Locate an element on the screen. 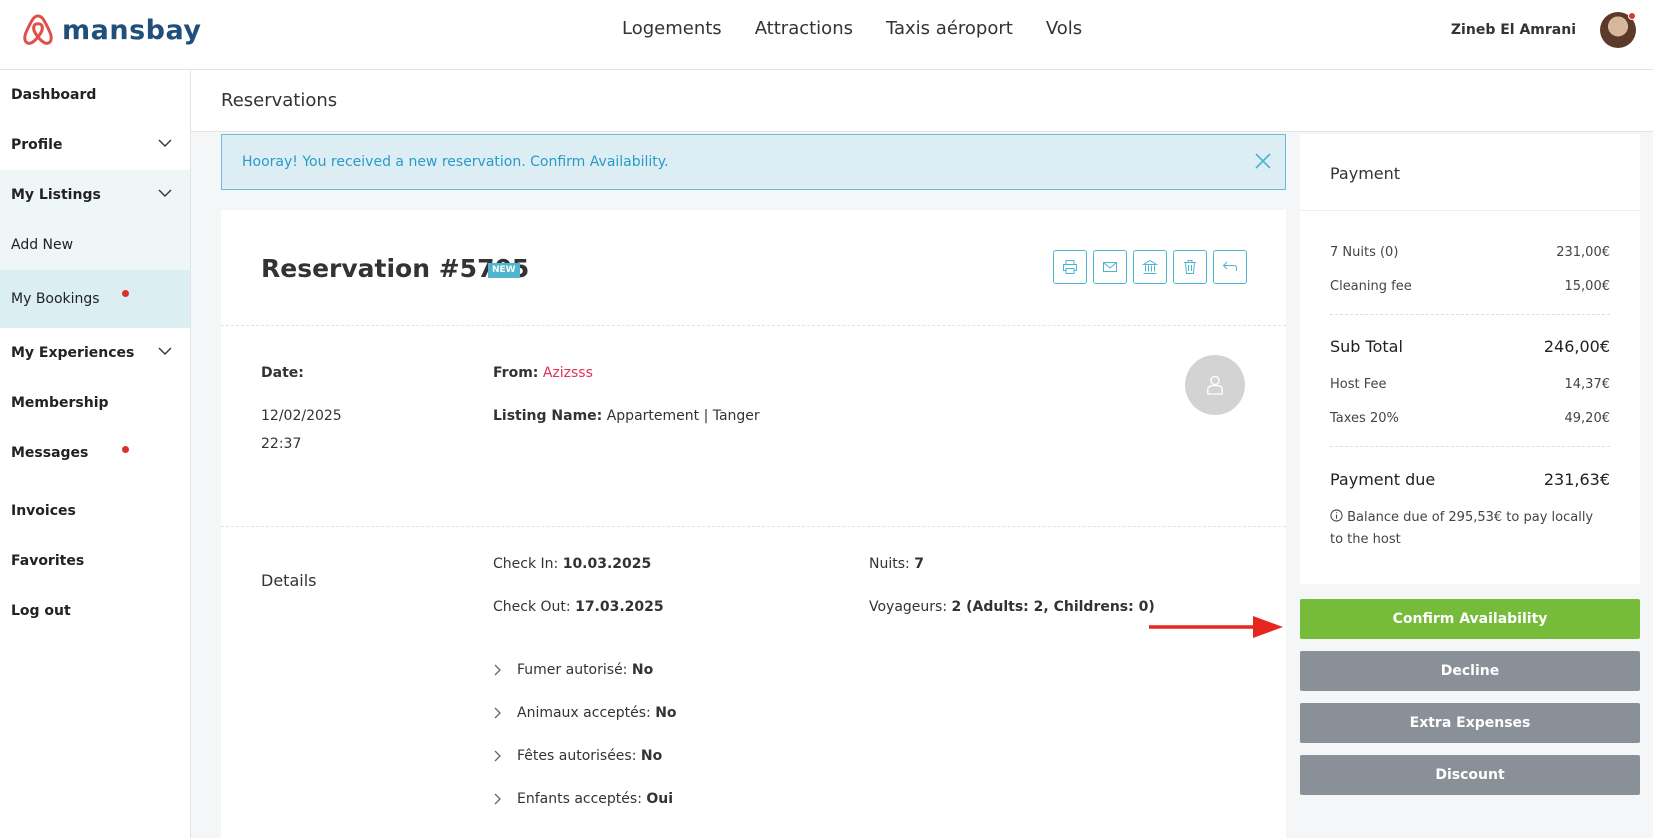 The height and width of the screenshot is (838, 1653). sidebar-item-membership: Membership is located at coordinates (95, 403).